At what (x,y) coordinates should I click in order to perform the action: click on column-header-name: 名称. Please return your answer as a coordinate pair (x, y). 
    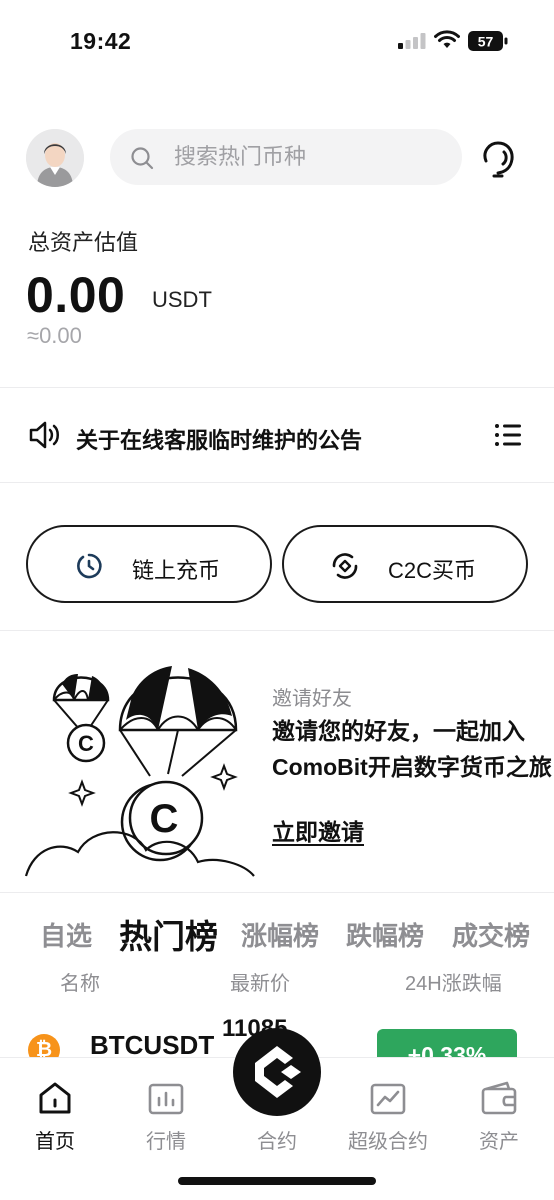
    Looking at the image, I should click on (80, 984).